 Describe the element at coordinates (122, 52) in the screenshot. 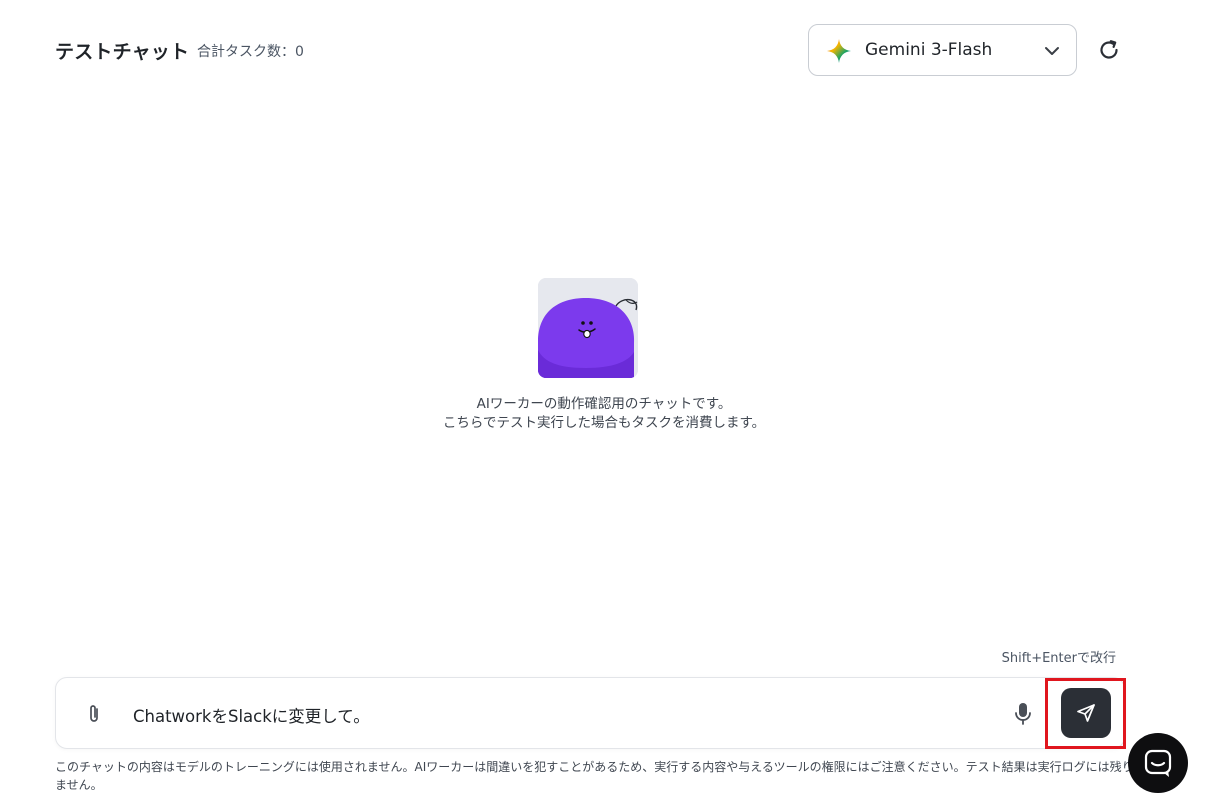

I see `page-title: テストチャット` at that location.